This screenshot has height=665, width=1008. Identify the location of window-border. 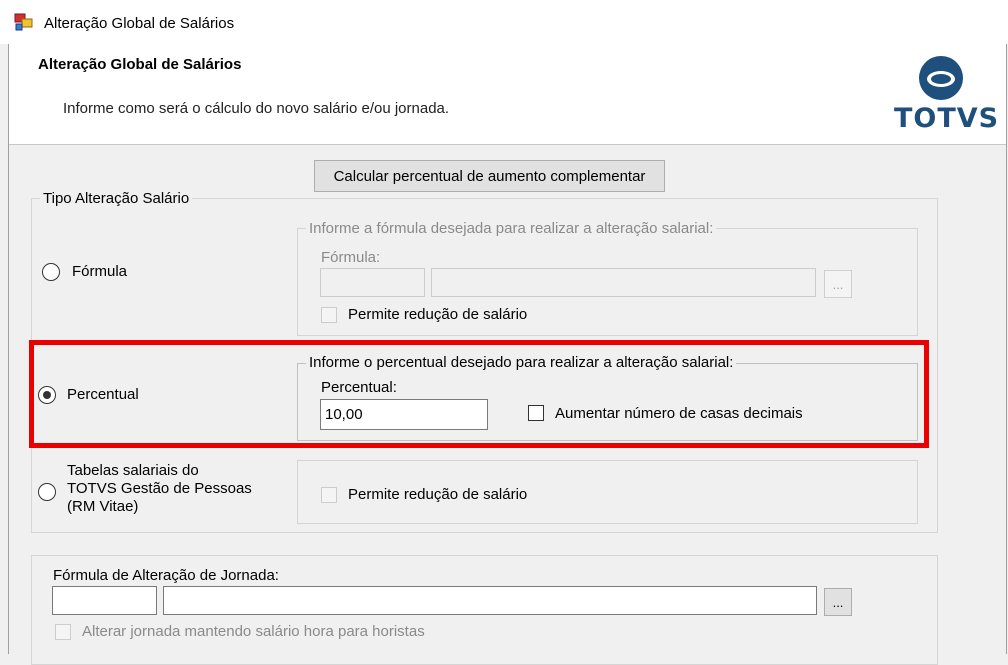
(1006, 349).